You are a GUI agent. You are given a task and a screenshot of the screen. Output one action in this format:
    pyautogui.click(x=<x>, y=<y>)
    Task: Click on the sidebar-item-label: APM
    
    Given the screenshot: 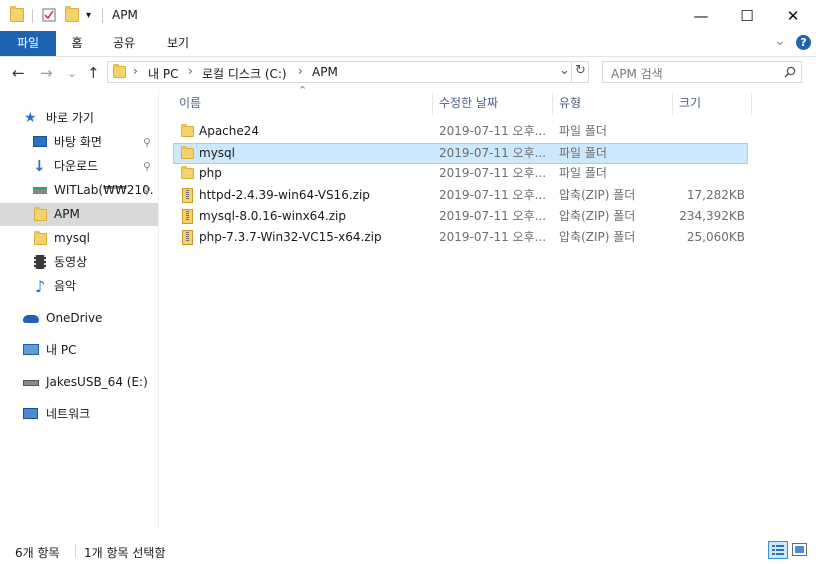 What is the action you would take?
    pyautogui.click(x=67, y=214)
    